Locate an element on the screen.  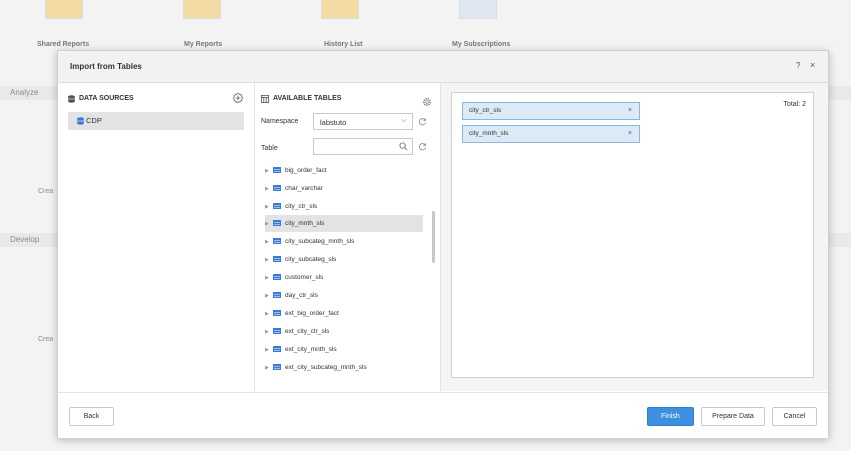
dialog-header: Import from Tables ? × is located at coordinates (443, 67).